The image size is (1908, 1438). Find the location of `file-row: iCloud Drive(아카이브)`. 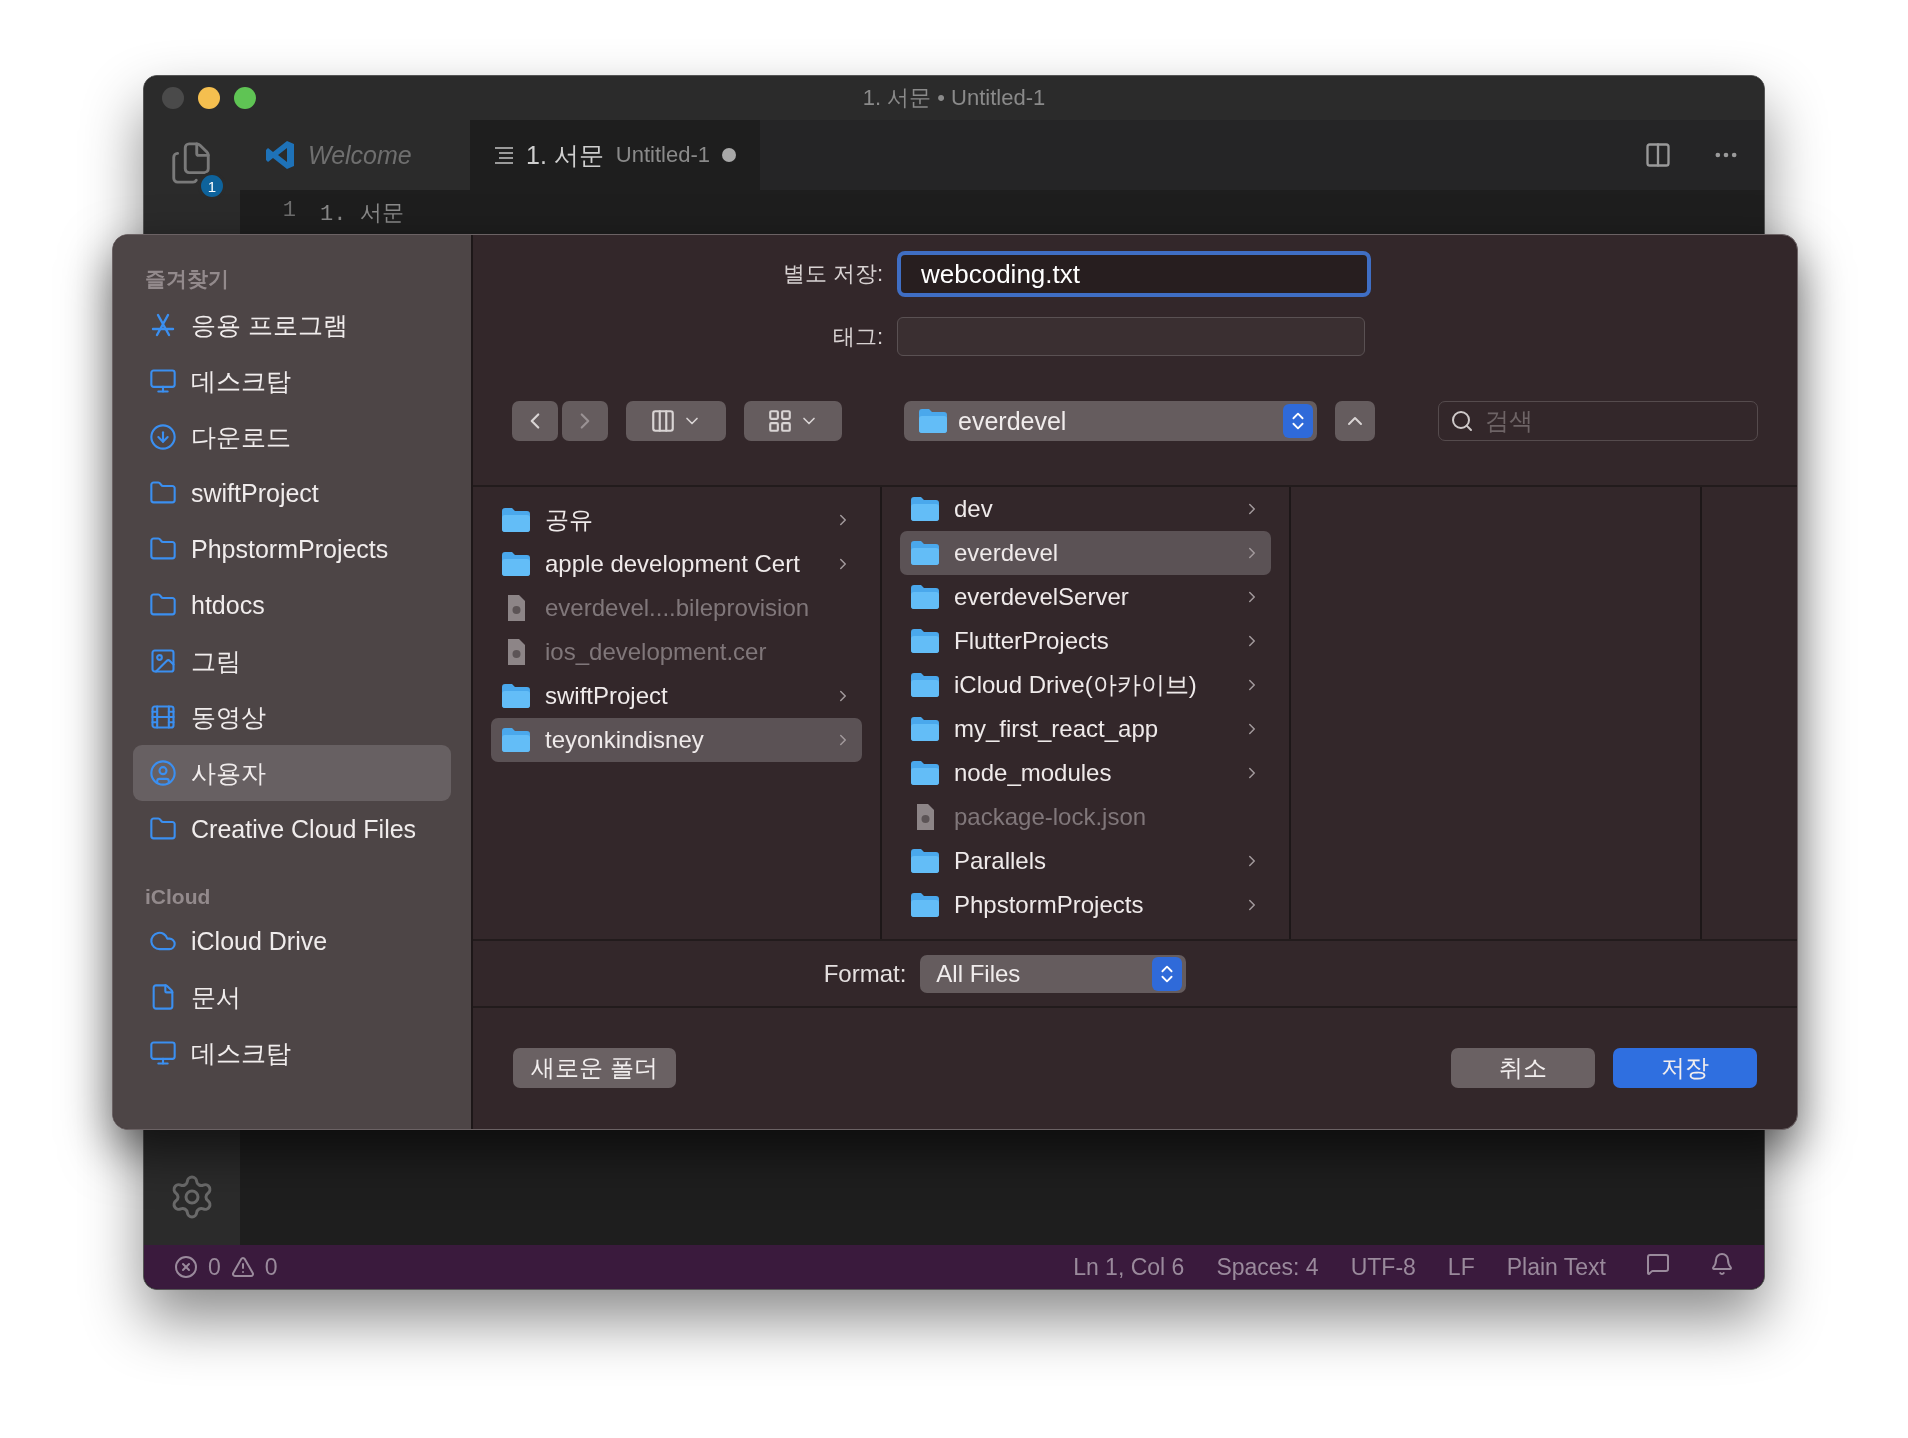

file-row: iCloud Drive(아카이브) is located at coordinates (1085, 685).